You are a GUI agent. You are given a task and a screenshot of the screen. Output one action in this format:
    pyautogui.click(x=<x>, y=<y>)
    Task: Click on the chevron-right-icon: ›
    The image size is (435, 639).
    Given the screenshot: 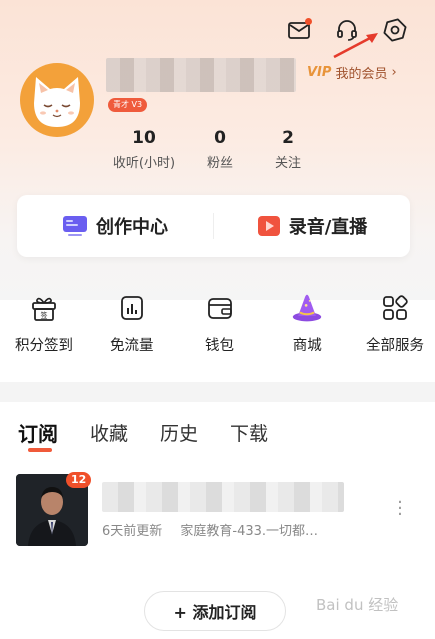 What is the action you would take?
    pyautogui.click(x=394, y=72)
    